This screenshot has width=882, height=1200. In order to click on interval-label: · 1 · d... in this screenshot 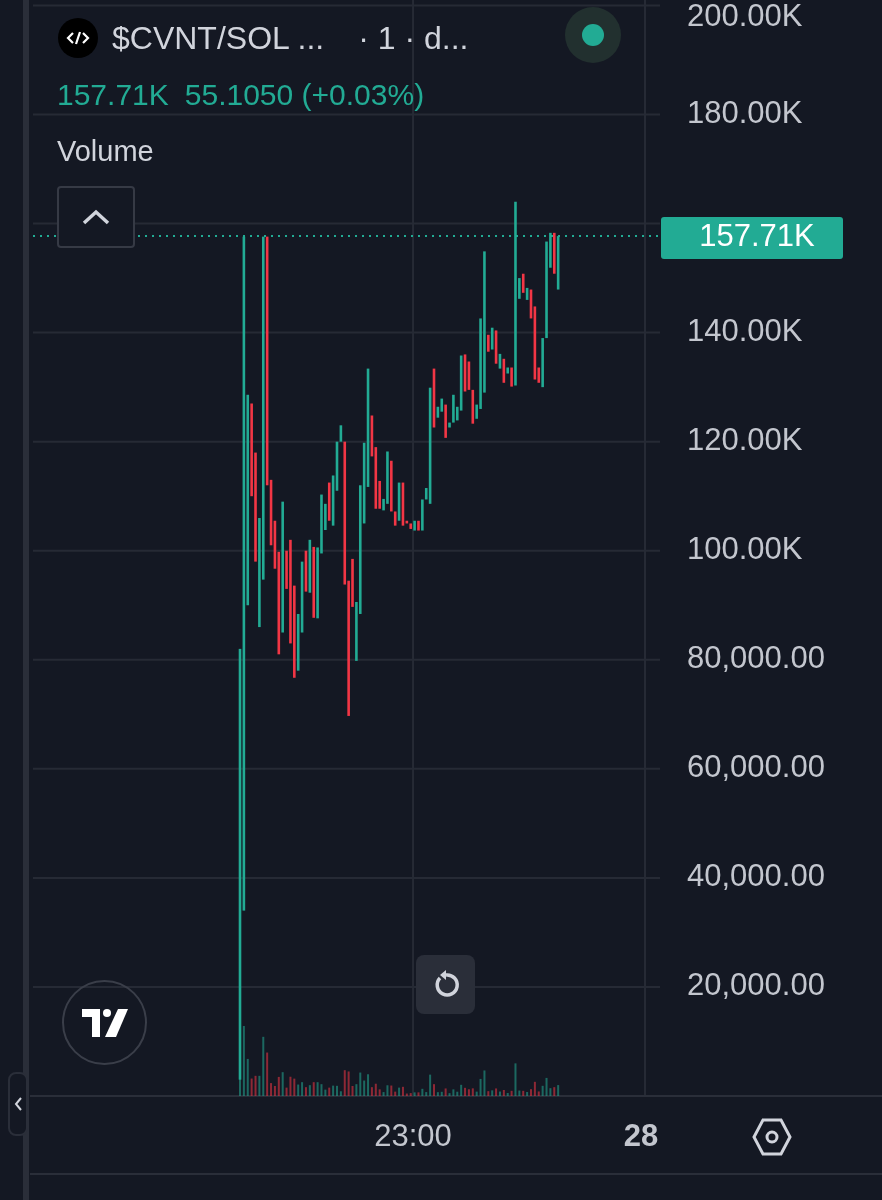, I will do `click(413, 38)`.